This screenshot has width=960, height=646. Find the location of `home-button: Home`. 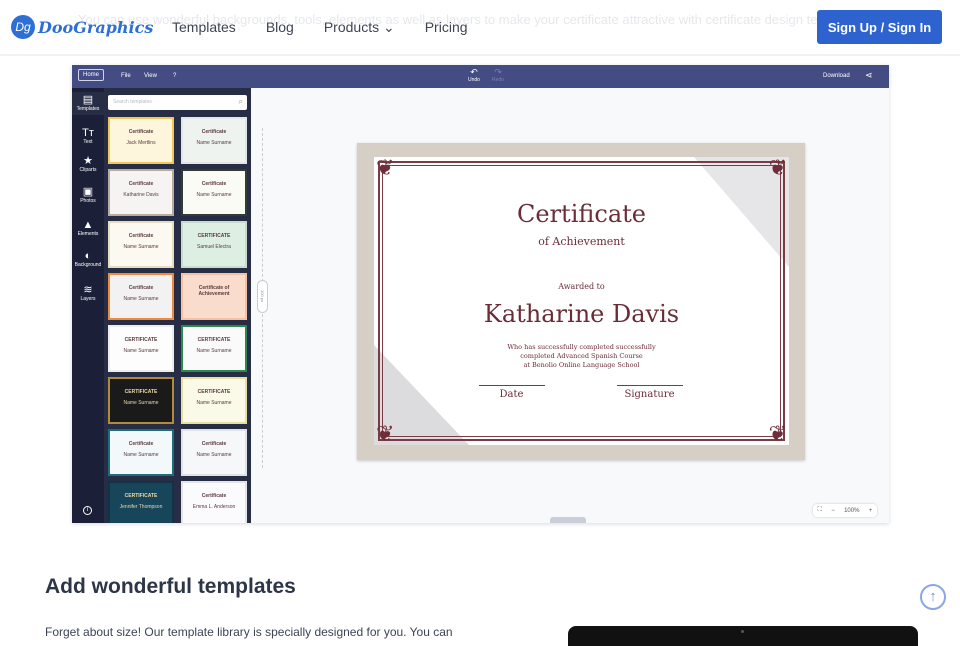

home-button: Home is located at coordinates (91, 75).